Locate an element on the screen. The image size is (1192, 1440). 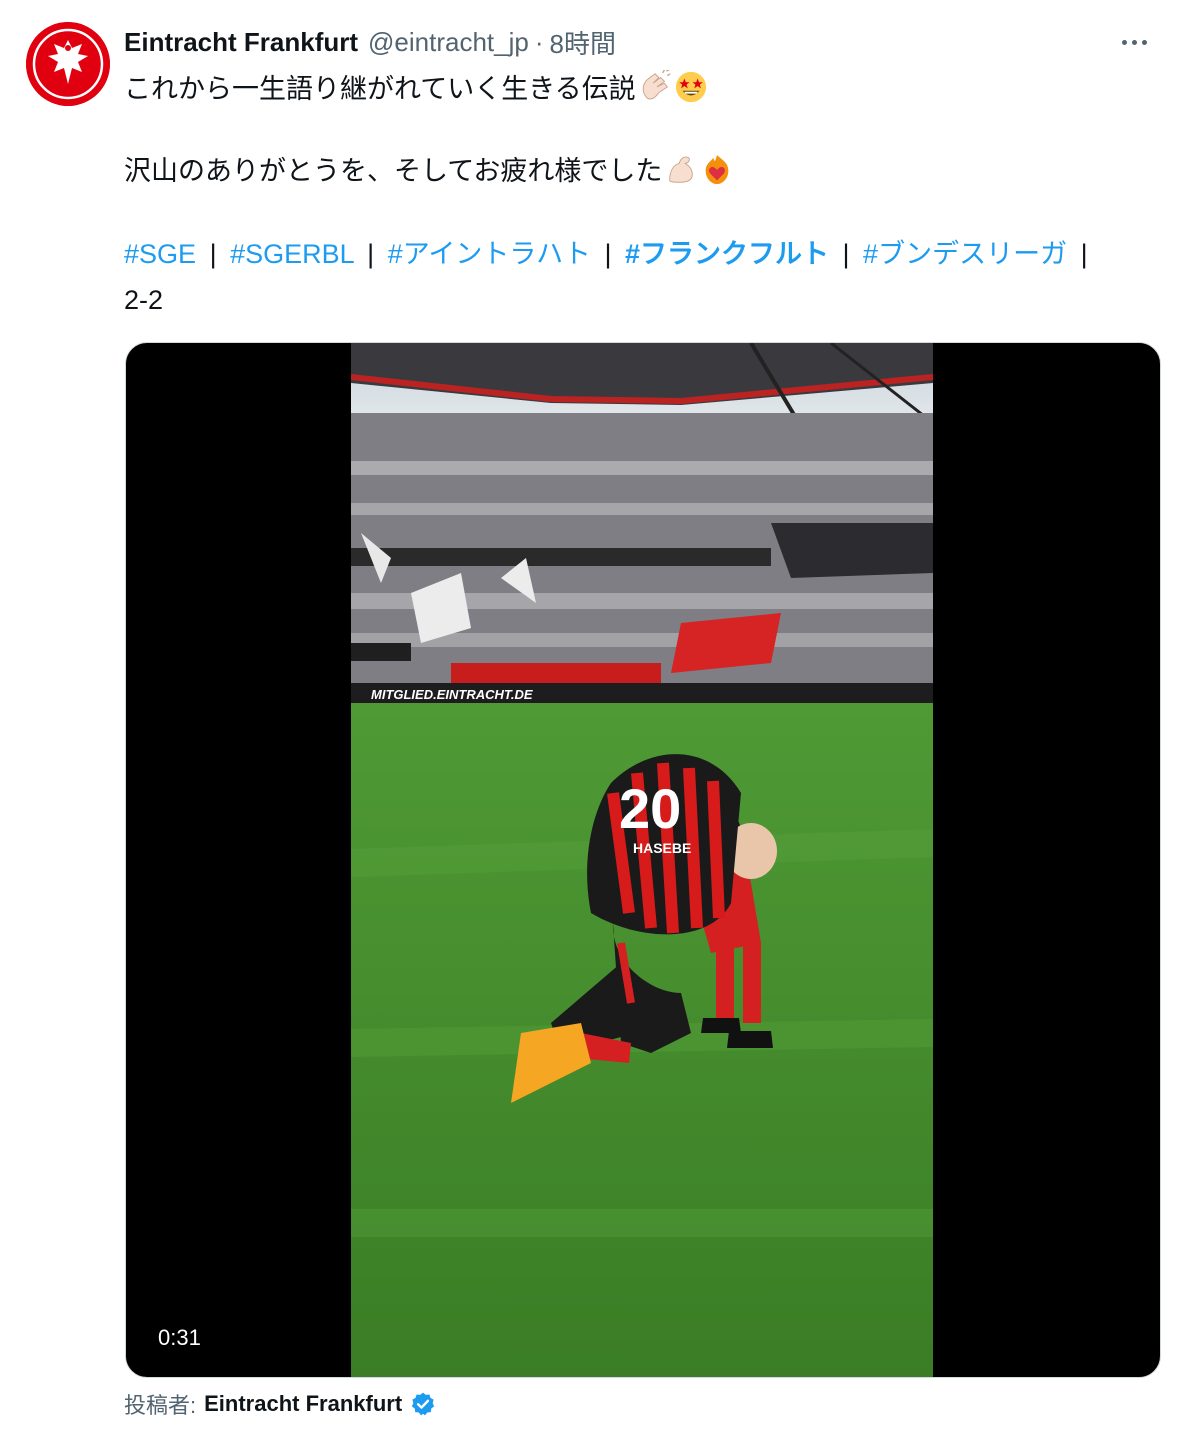
star-struck-icon is located at coordinates (690, 87).